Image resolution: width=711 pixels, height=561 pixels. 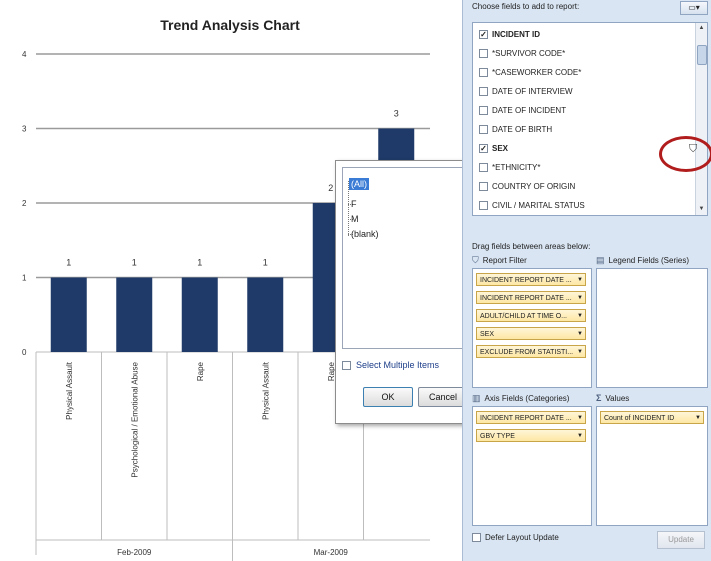 I want to click on defer-layout-label: Defer Layout Update, so click(x=522, y=537).